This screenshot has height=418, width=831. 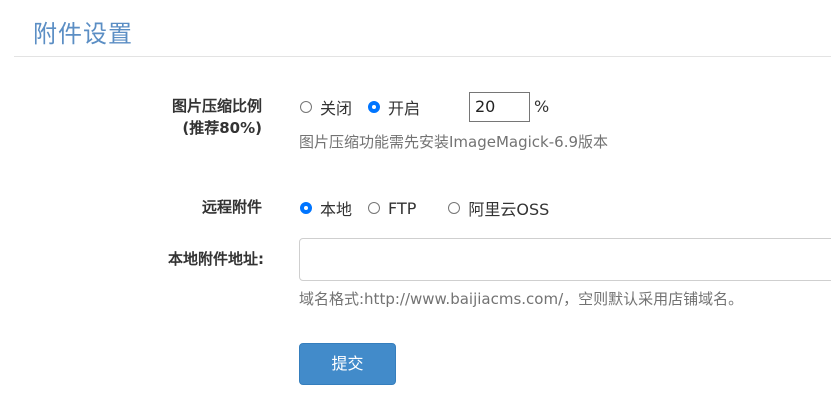 I want to click on compression-help-text: 图片压缩功能需先安装ImageMagick-6.9版本, so click(x=454, y=142).